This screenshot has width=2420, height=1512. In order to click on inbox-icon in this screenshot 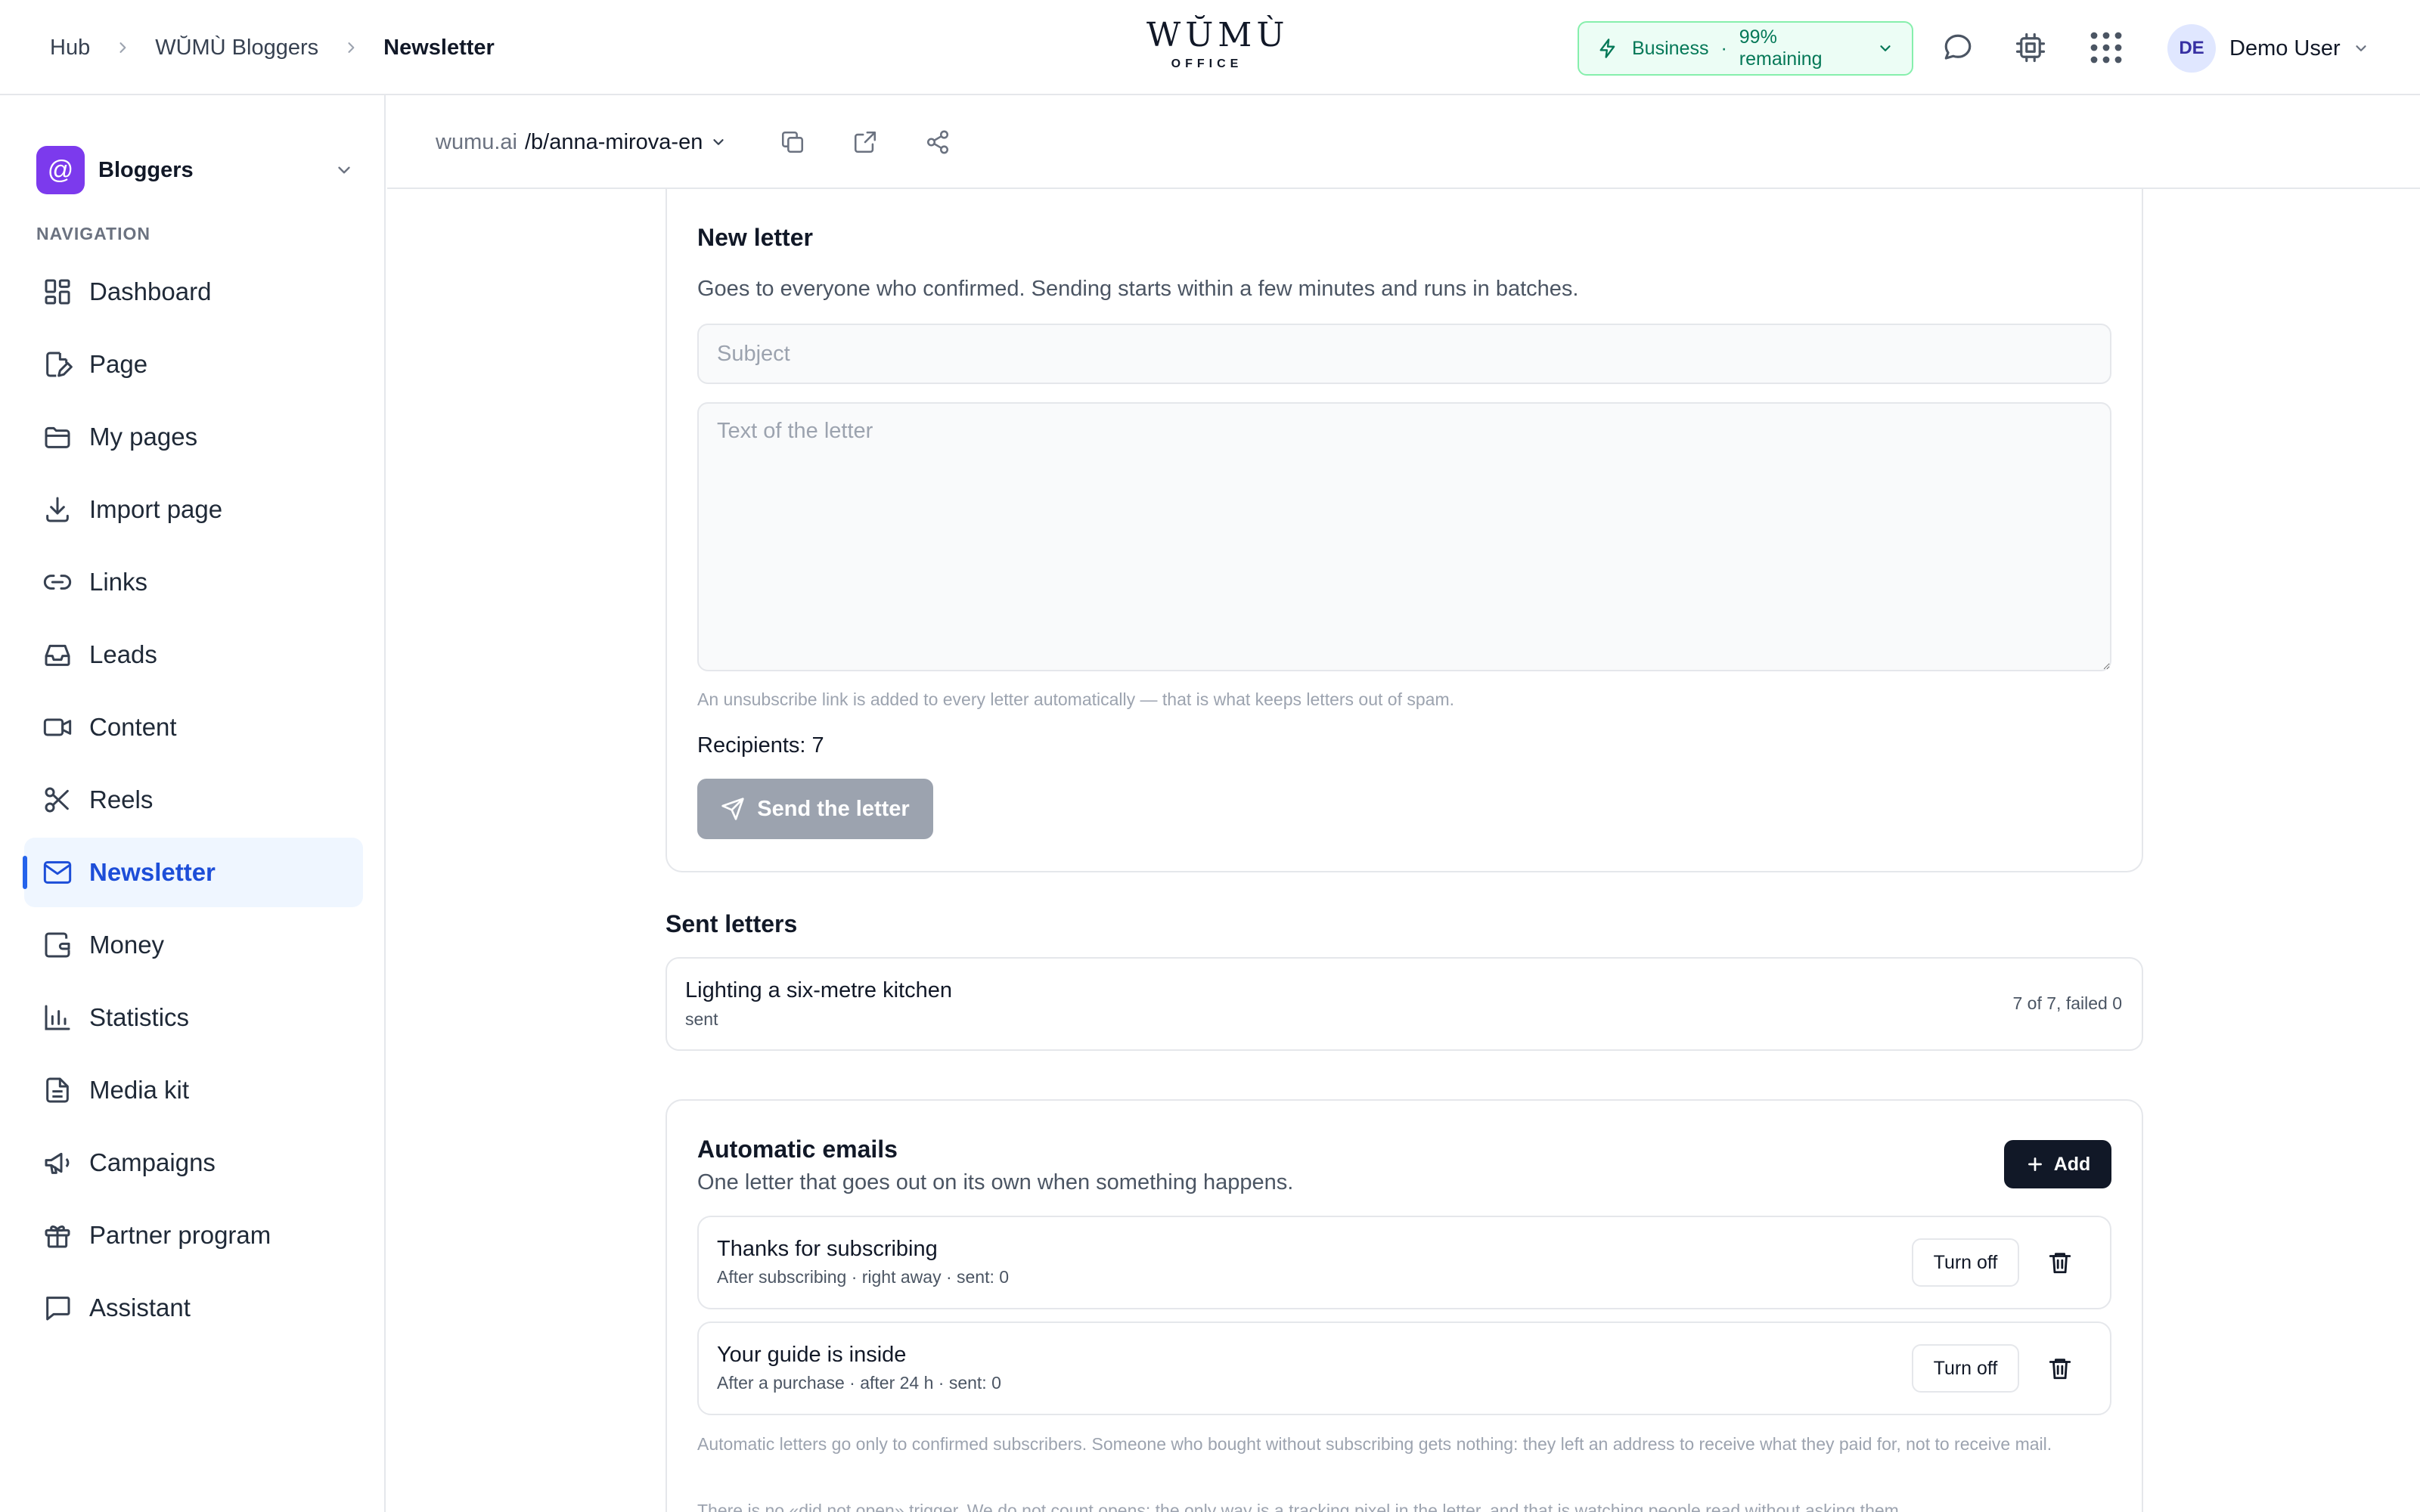, I will do `click(57, 654)`.